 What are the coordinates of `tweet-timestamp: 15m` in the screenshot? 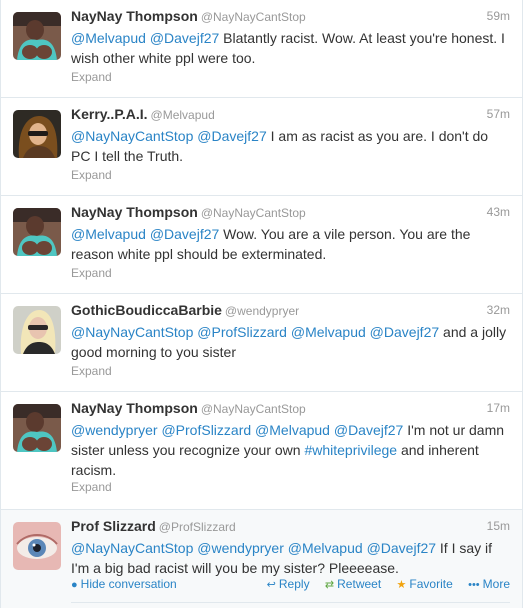 It's located at (498, 526).